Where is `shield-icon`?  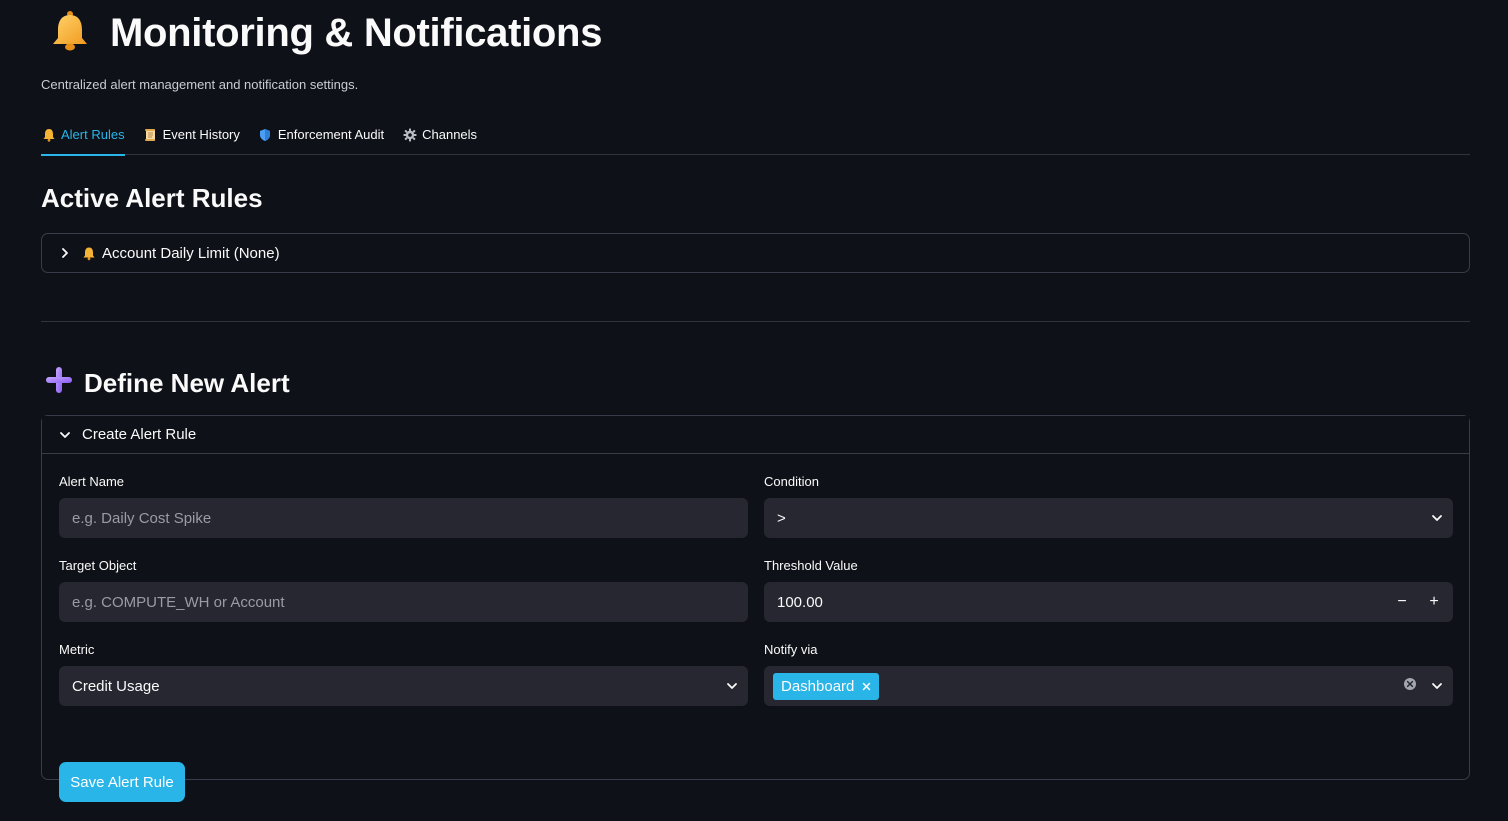 shield-icon is located at coordinates (265, 134).